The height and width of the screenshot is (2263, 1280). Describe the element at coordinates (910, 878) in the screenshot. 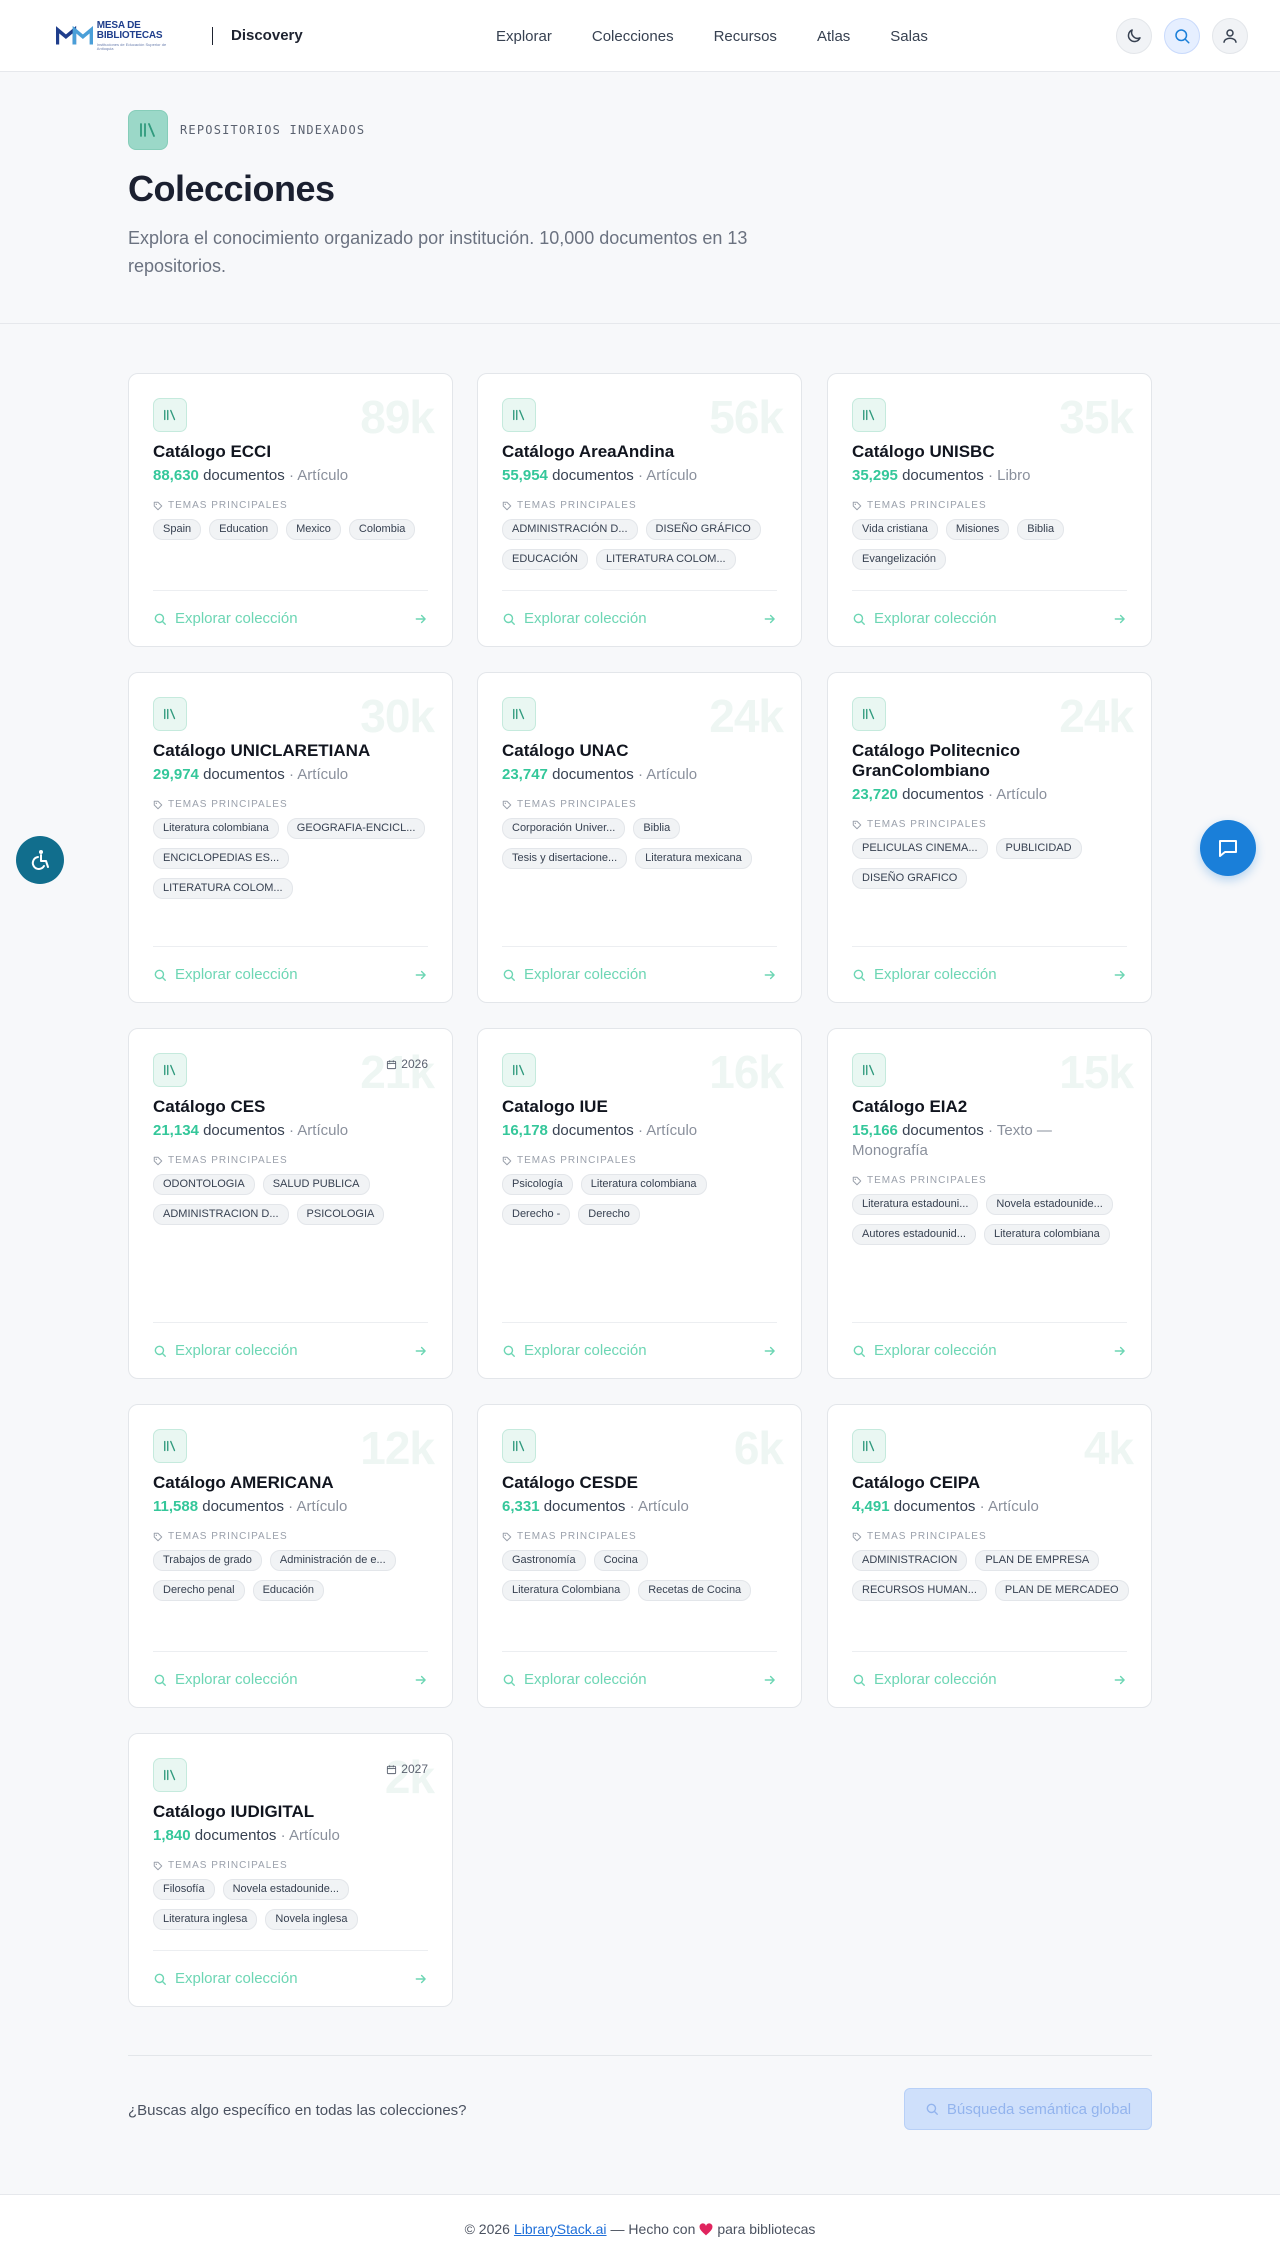

I see `topic-chip: DISEÑO GRAFICO` at that location.